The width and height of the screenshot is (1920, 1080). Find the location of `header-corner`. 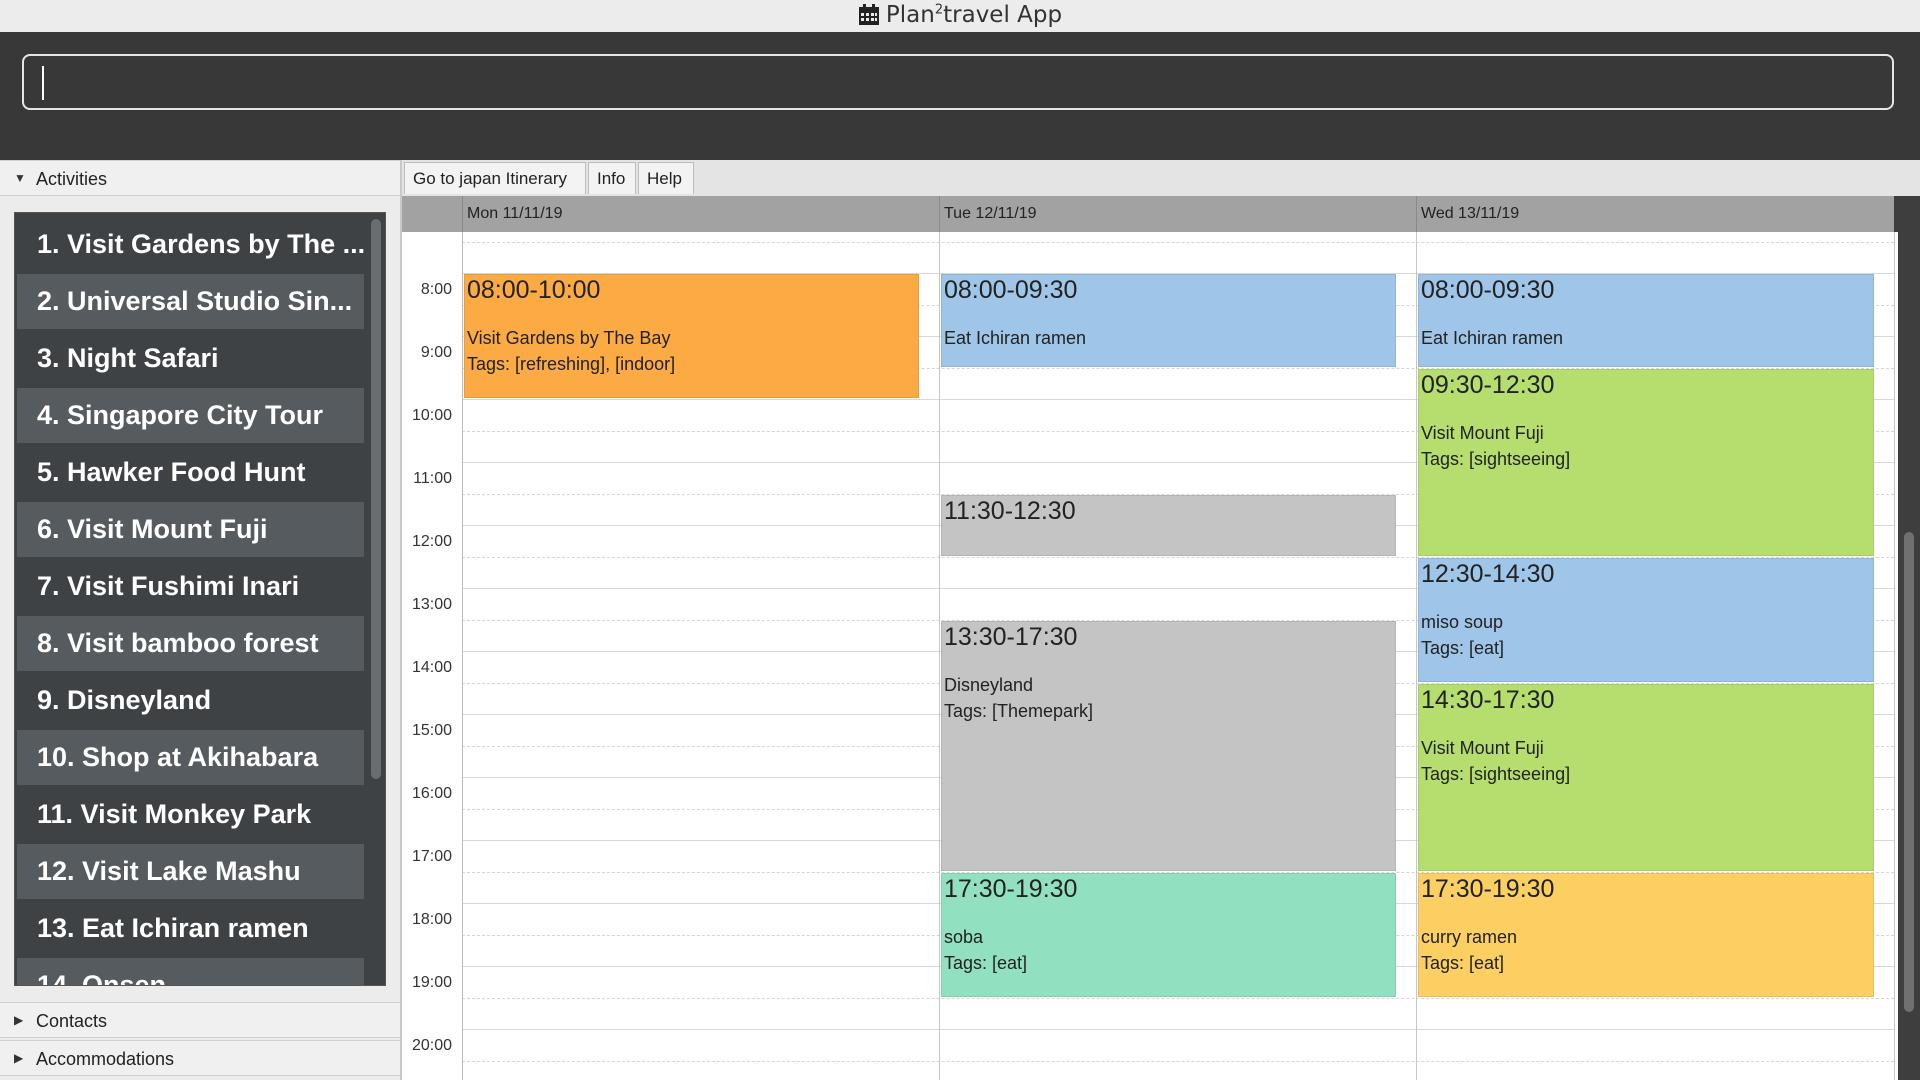

header-corner is located at coordinates (1907, 214).